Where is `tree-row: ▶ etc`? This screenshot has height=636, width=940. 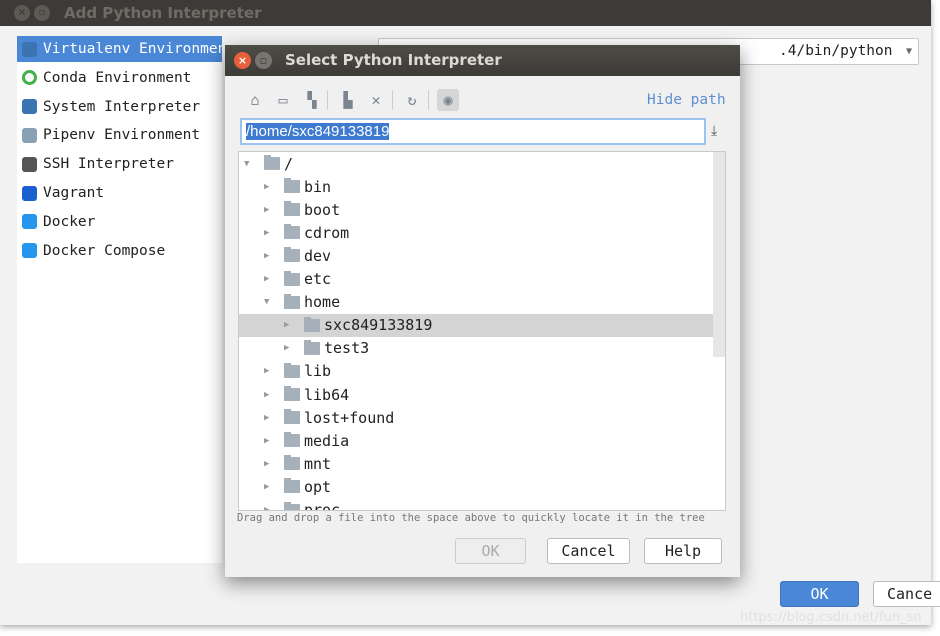
tree-row: ▶ etc is located at coordinates (476, 279).